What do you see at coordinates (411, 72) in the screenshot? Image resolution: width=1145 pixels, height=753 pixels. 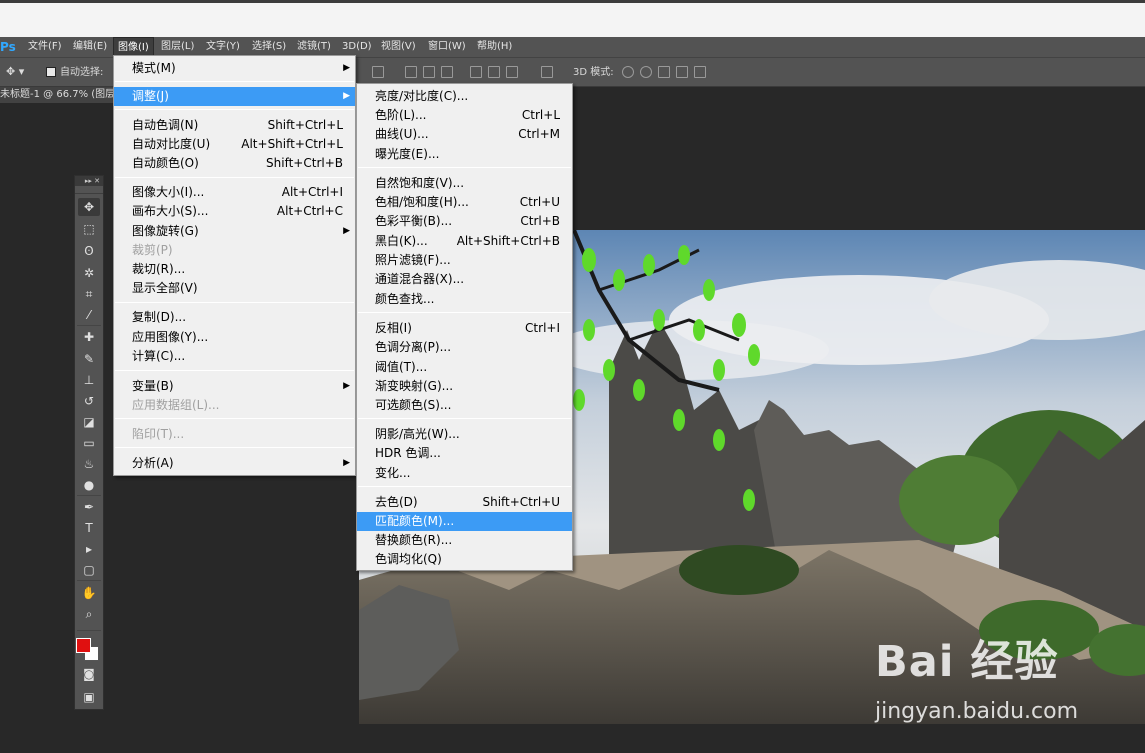 I see `align-top-icon` at bounding box center [411, 72].